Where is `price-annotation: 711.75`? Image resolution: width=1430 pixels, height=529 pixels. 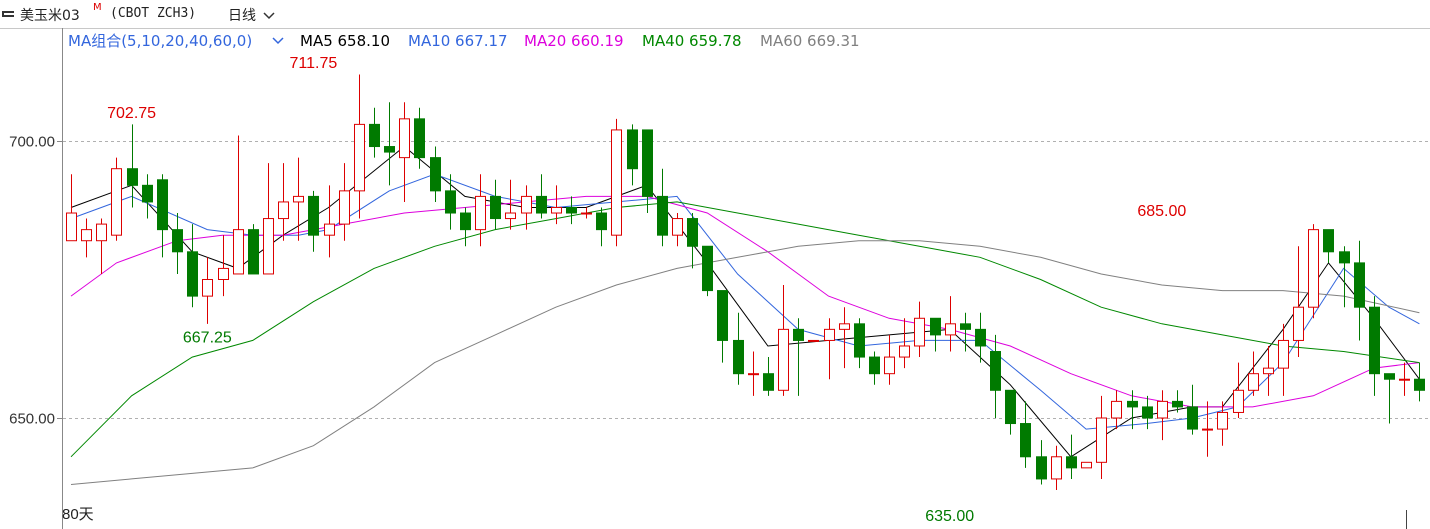 price-annotation: 711.75 is located at coordinates (314, 63).